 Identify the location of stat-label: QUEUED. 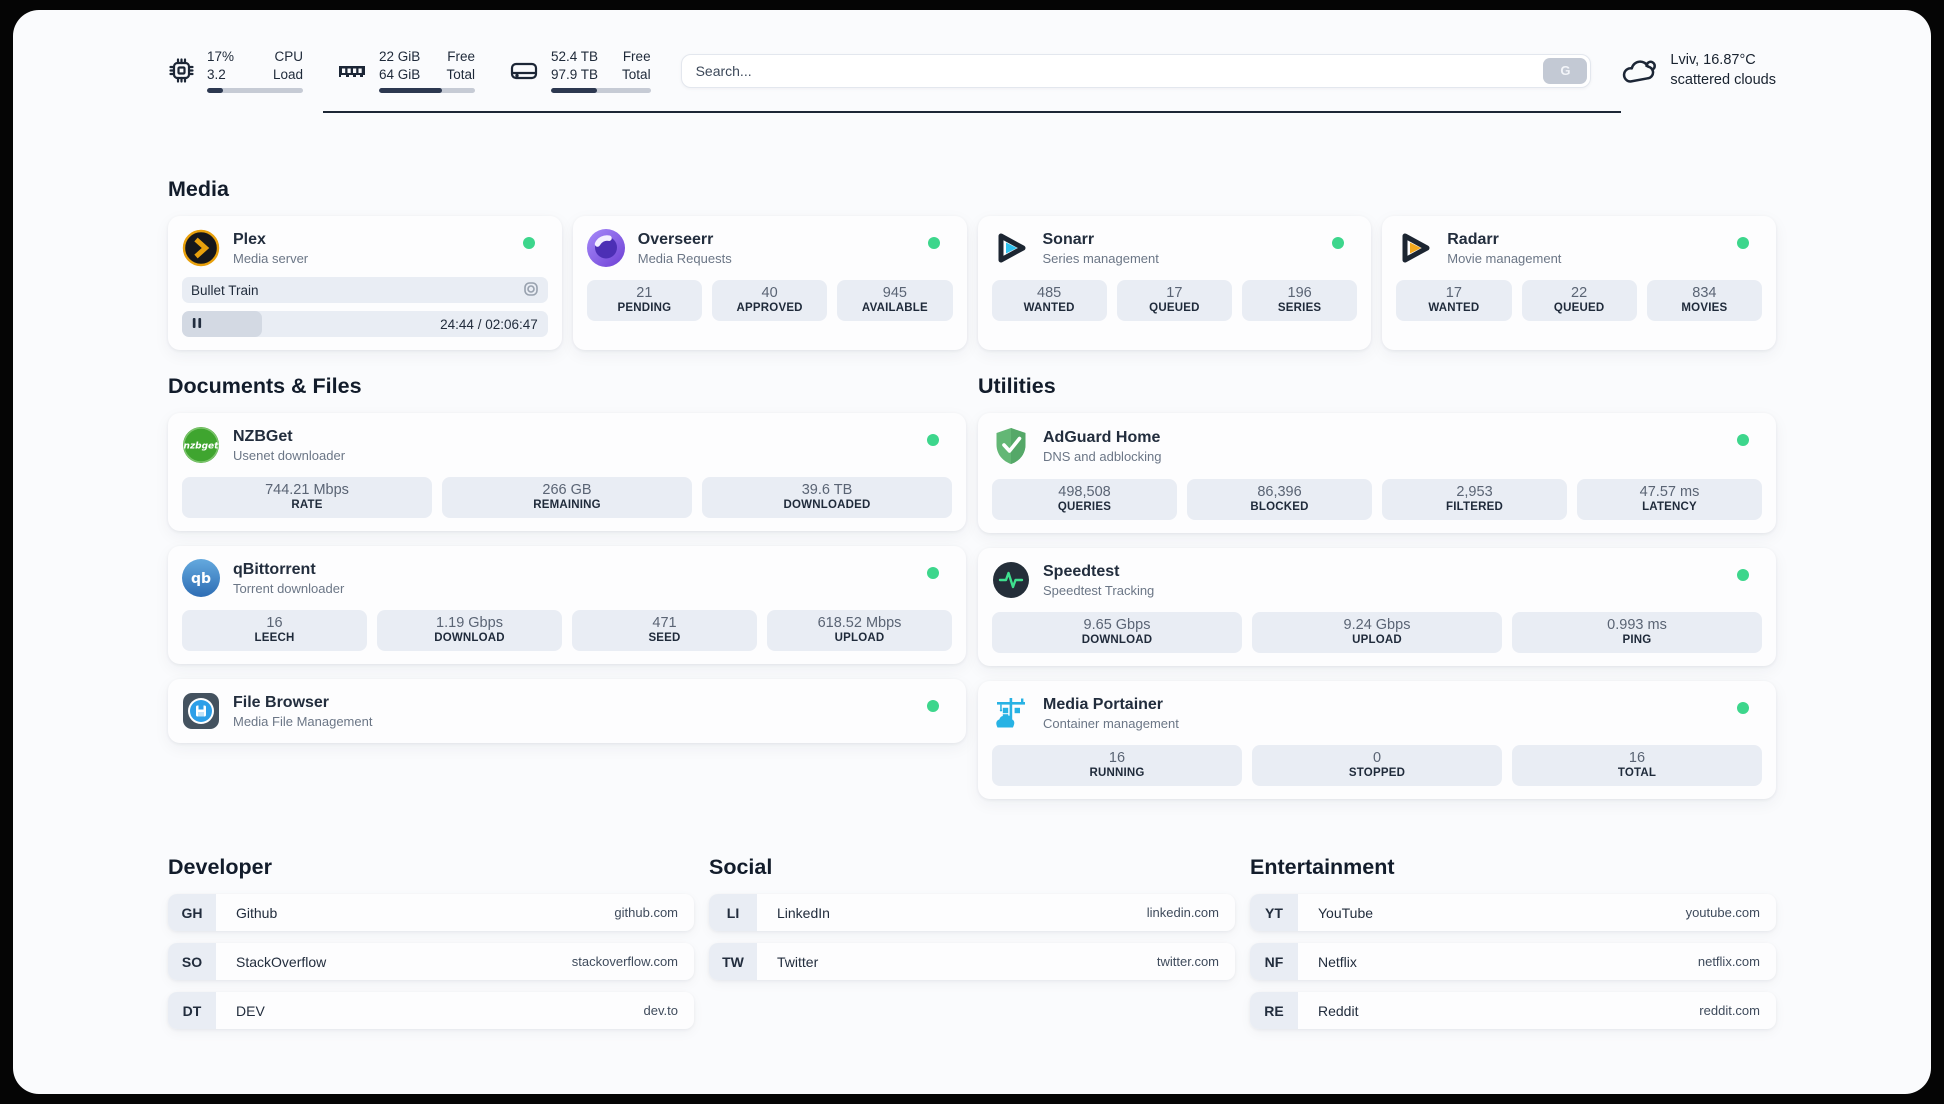
(1579, 308).